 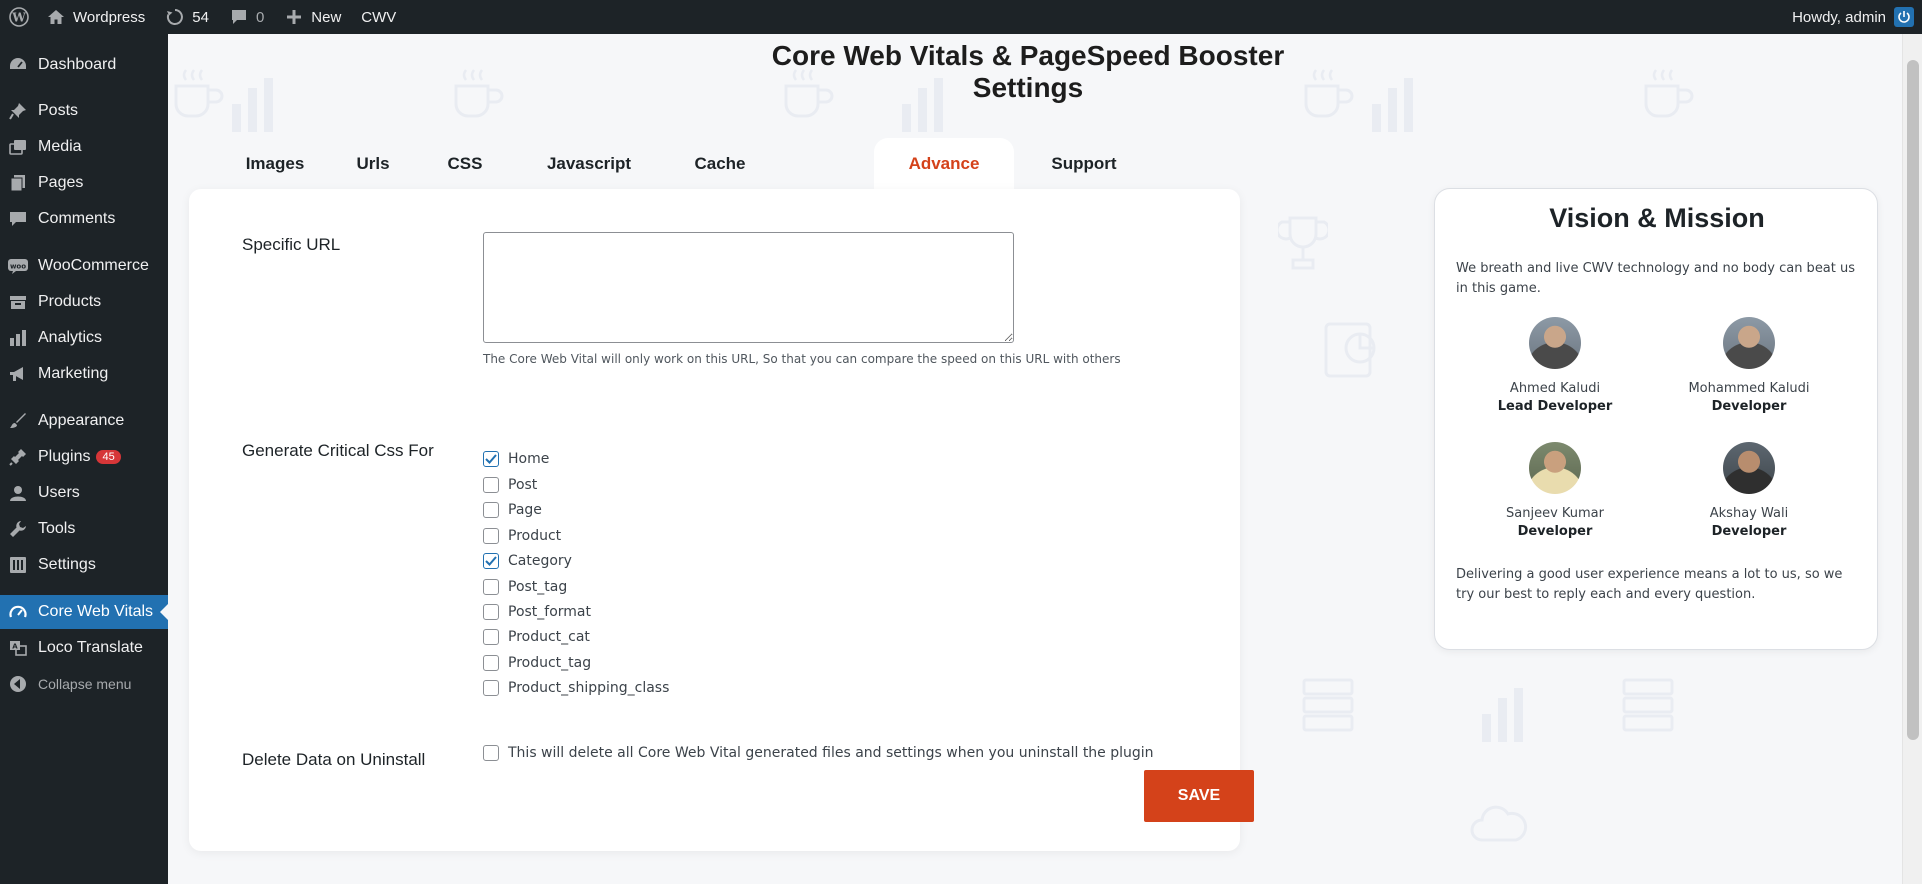 I want to click on team-member: Ahmed Kaludi Lead Developer, so click(x=1555, y=365).